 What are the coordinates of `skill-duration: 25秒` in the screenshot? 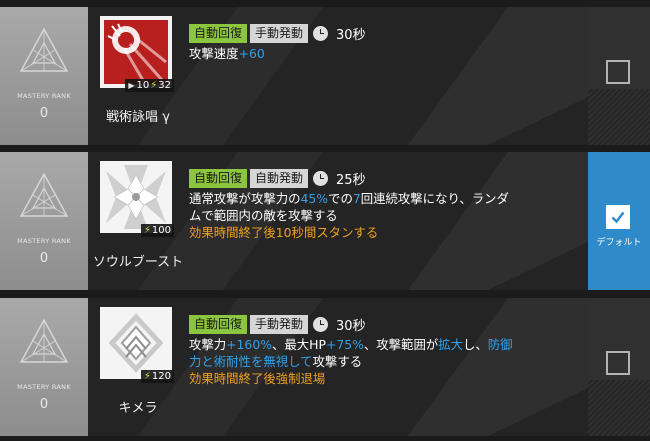 It's located at (351, 180).